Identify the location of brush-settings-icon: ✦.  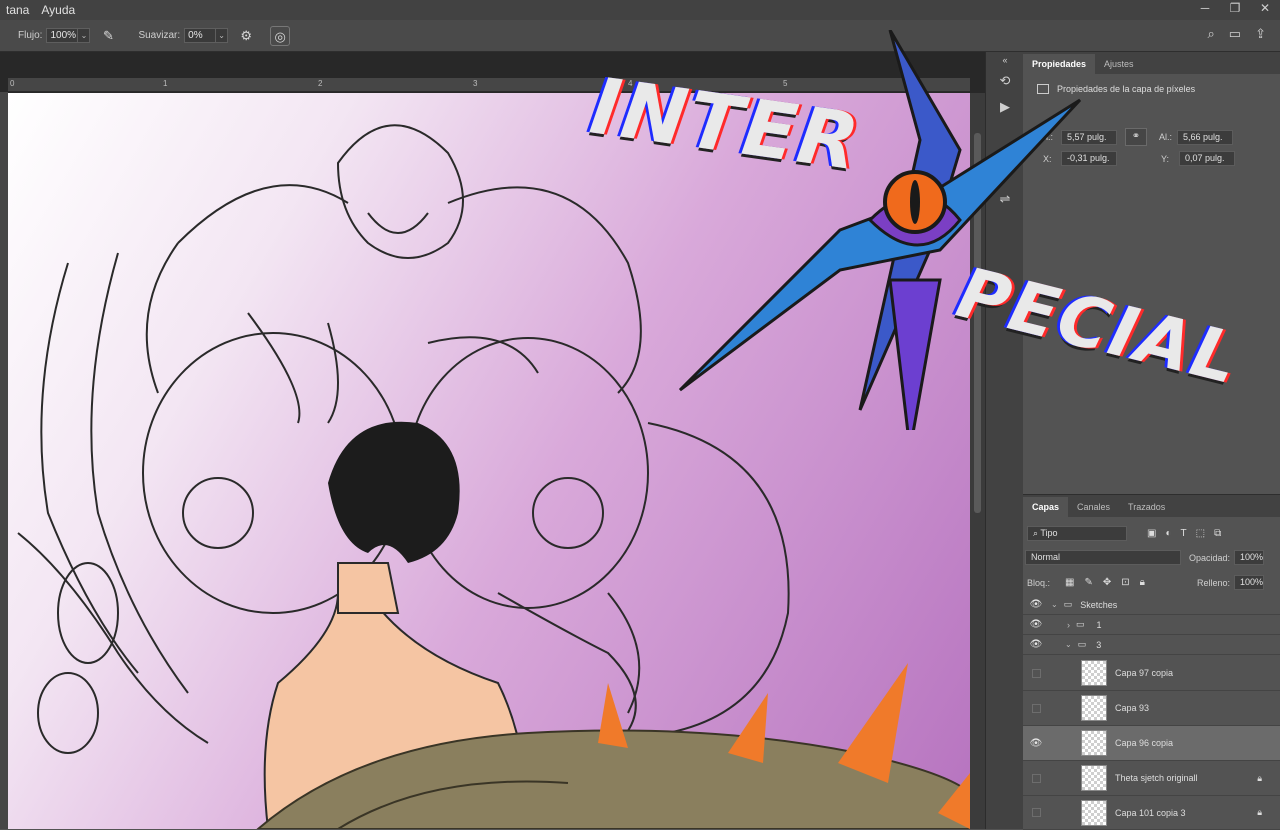
(1005, 173).